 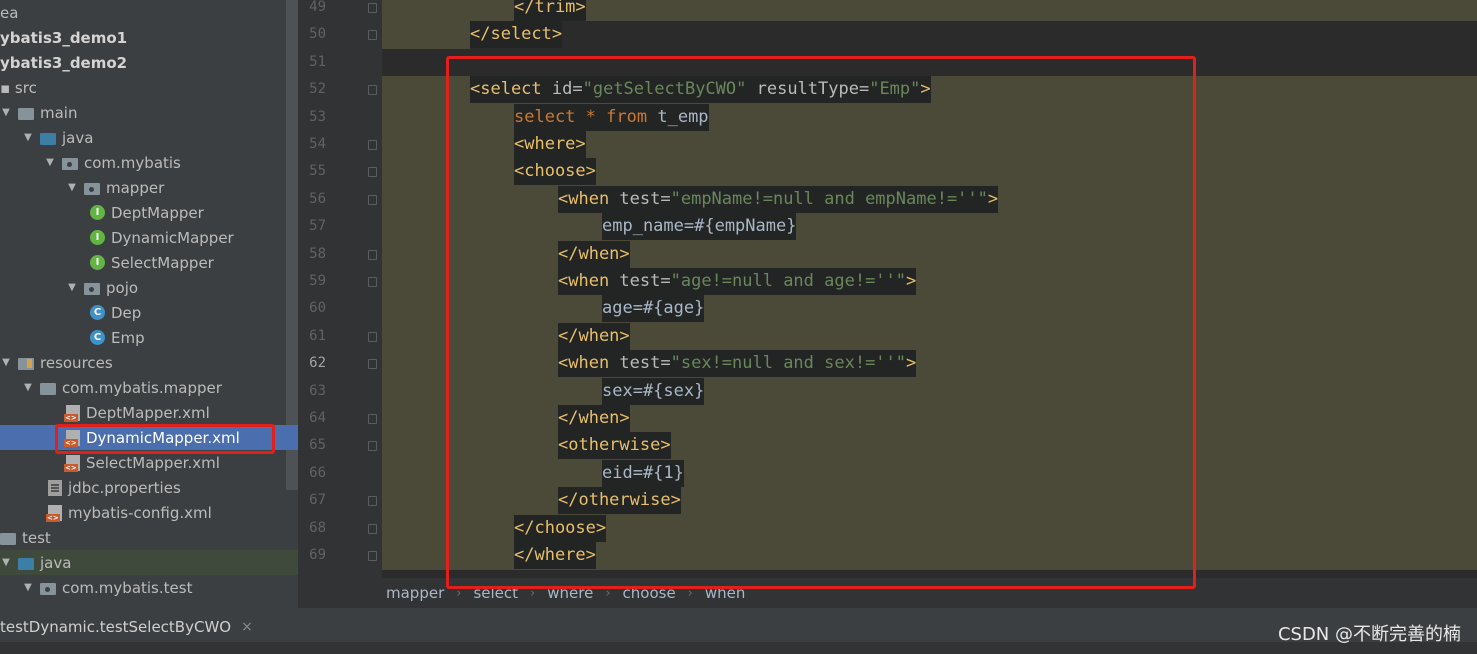 I want to click on tree-item-label: resources, so click(x=76, y=362).